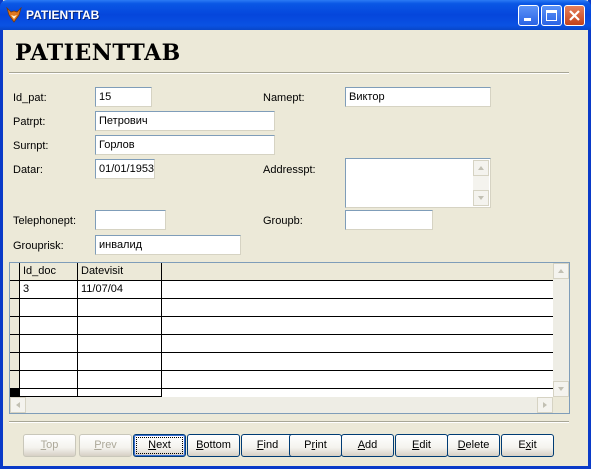 The height and width of the screenshot is (469, 591). I want to click on id-pat-field: 15, so click(123, 97).